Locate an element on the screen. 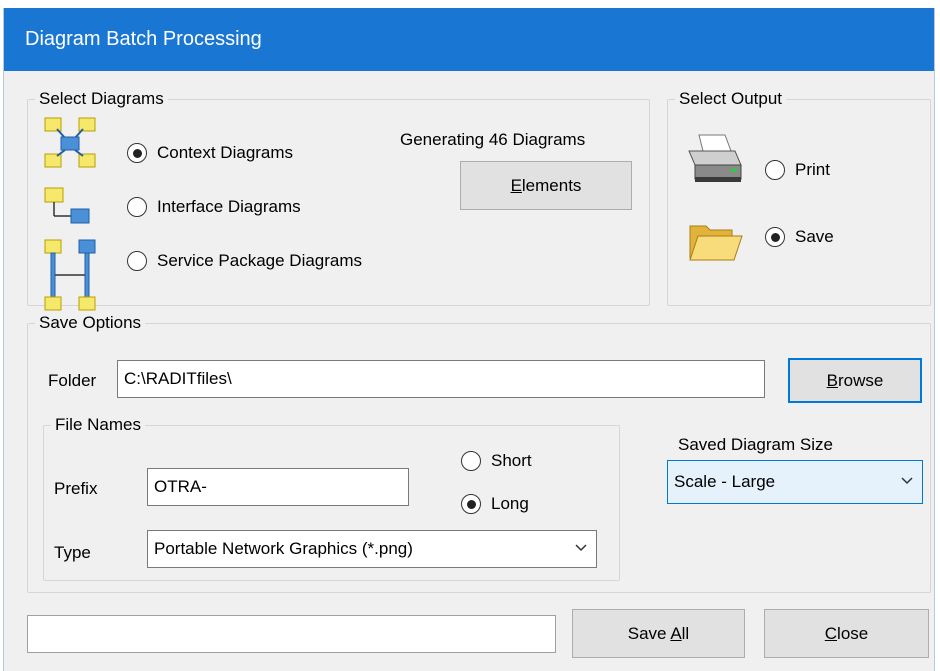 This screenshot has width=940, height=671. long-name-radio: Long is located at coordinates (495, 504).